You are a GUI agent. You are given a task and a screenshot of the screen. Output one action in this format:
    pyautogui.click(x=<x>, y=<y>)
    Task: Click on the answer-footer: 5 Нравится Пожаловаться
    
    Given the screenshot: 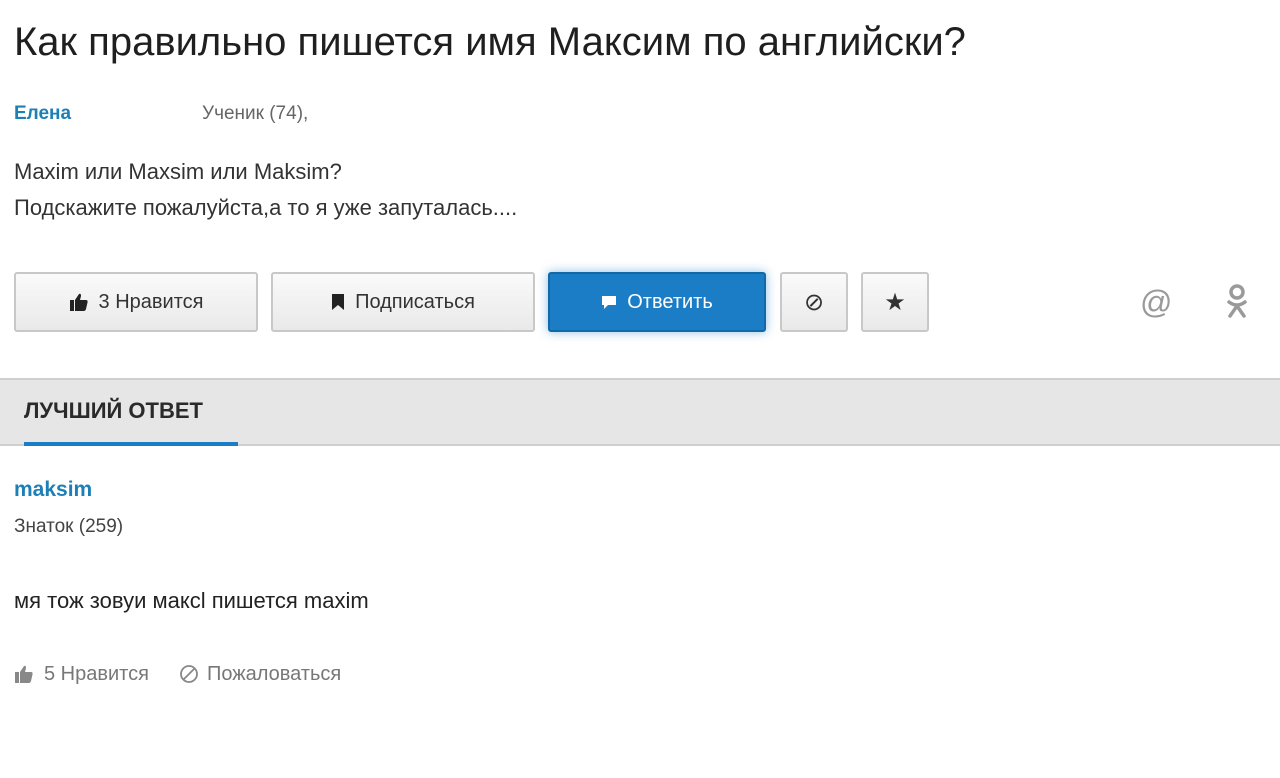 What is the action you would take?
    pyautogui.click(x=177, y=674)
    